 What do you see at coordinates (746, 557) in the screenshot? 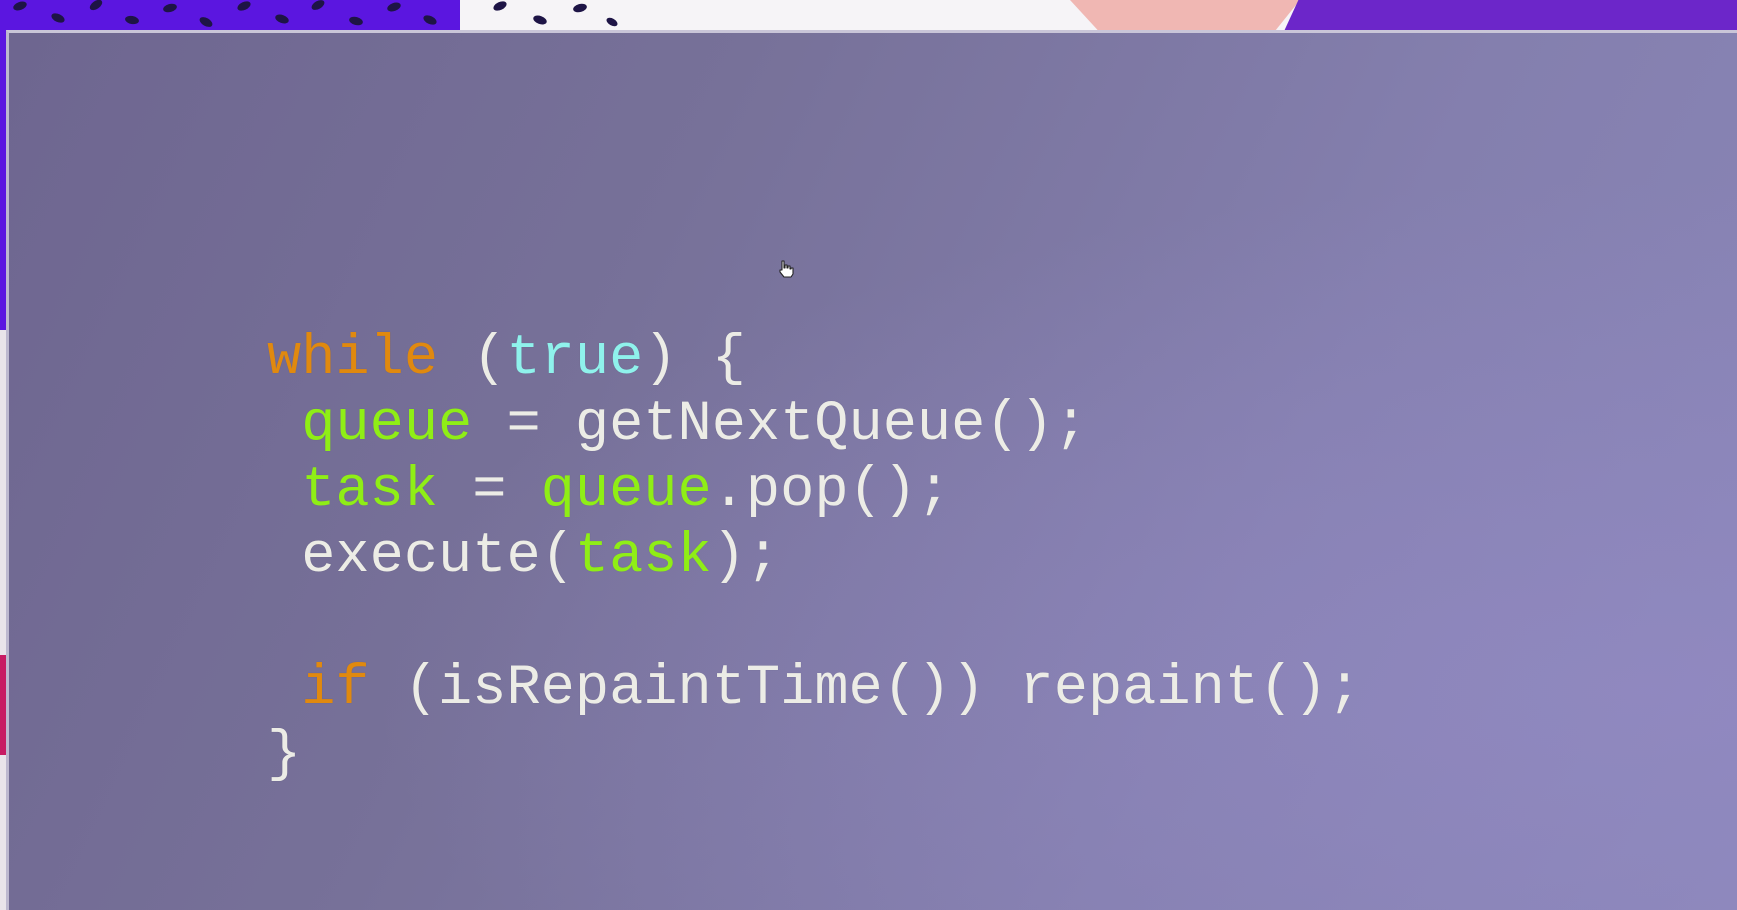
I see `code-token-plain: );` at bounding box center [746, 557].